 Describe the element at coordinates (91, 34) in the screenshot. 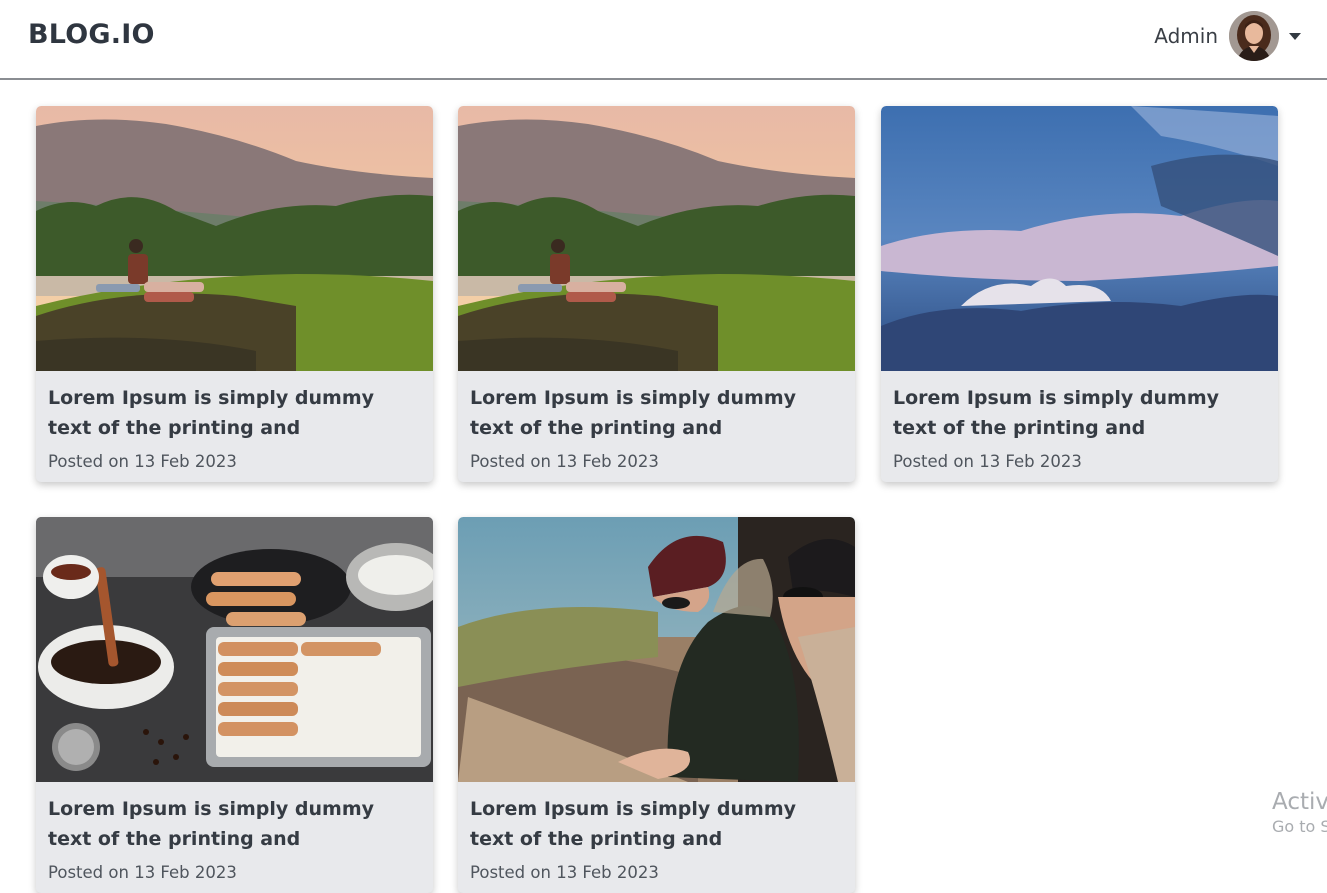

I see `brand-logo: BLOG.IO` at that location.